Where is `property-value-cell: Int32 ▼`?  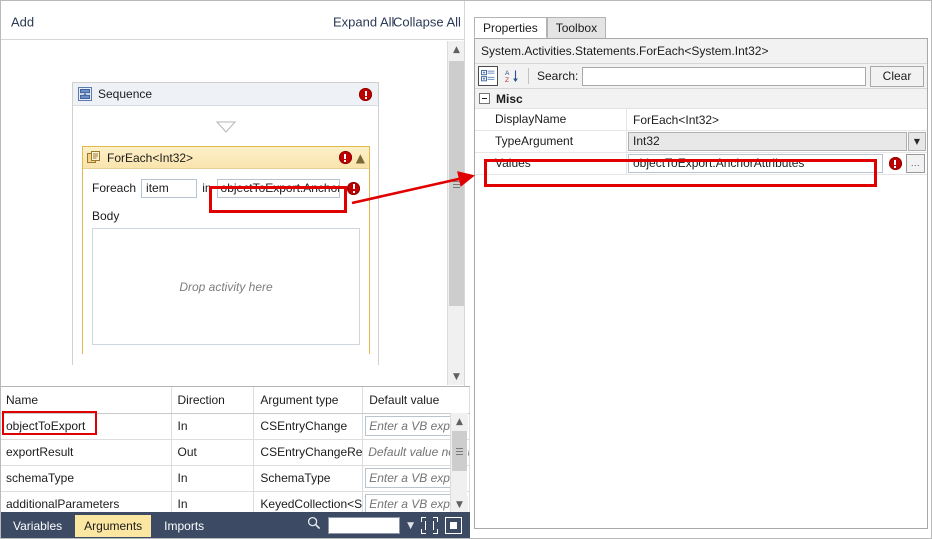
property-value-cell: Int32 ▼ is located at coordinates (777, 141).